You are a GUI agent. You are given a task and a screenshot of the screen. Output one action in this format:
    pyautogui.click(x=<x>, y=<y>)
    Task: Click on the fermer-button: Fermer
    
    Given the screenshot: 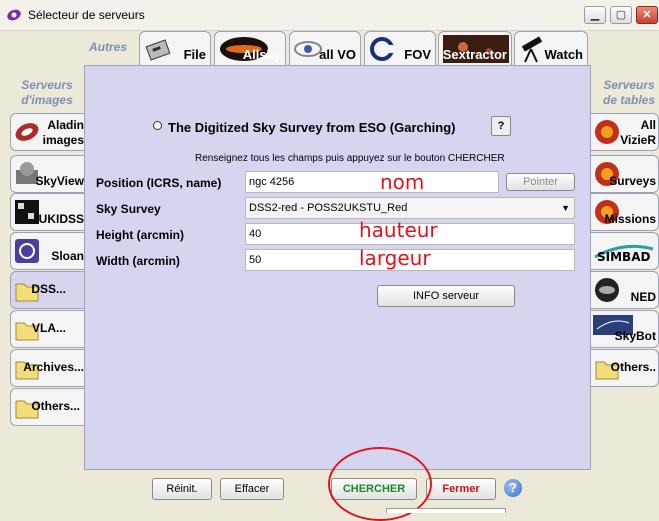 What is the action you would take?
    pyautogui.click(x=461, y=489)
    